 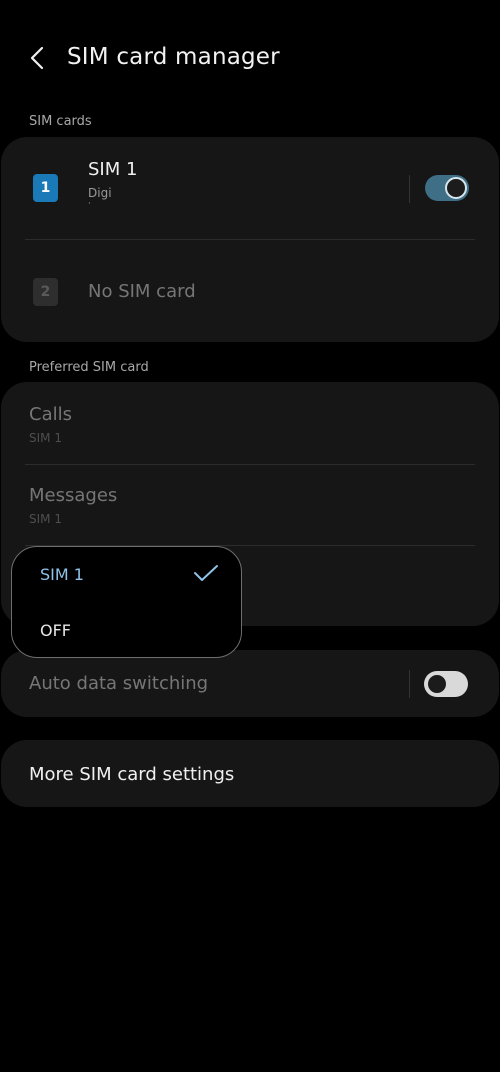 What do you see at coordinates (45, 292) in the screenshot?
I see `sim-2-icon: 2` at bounding box center [45, 292].